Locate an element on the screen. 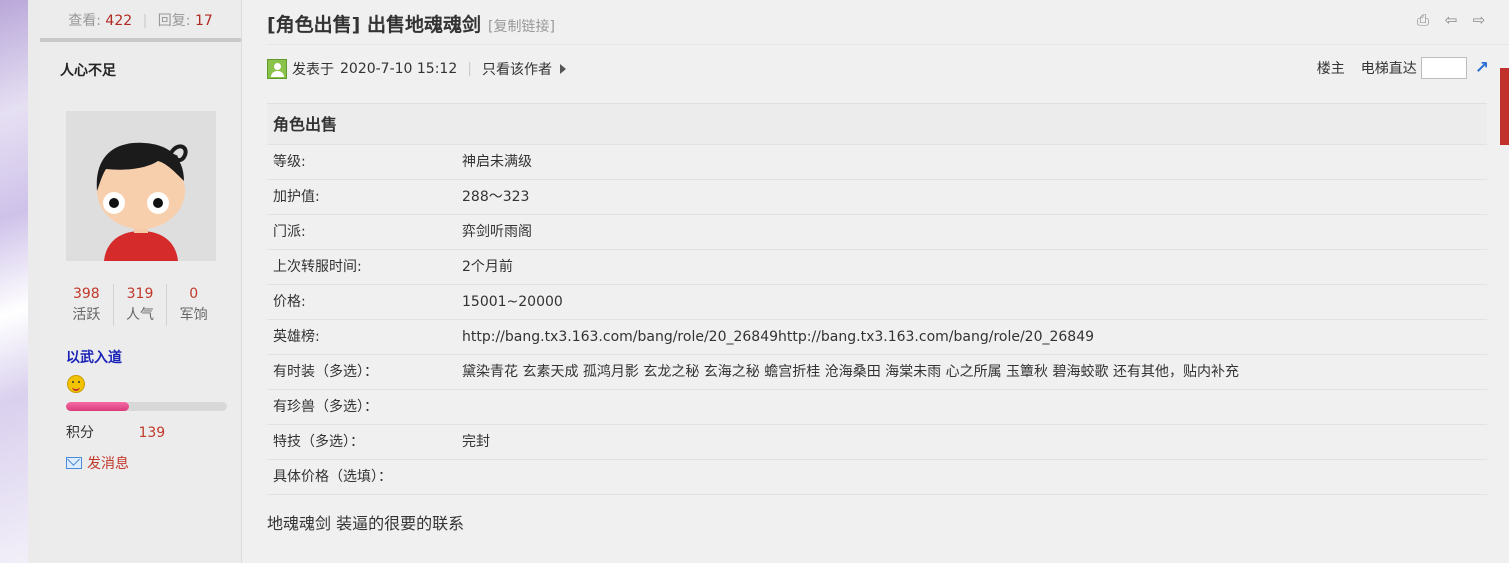 This screenshot has height=563, width=1509. post-time: 2020-7-10 15:12 is located at coordinates (399, 69).